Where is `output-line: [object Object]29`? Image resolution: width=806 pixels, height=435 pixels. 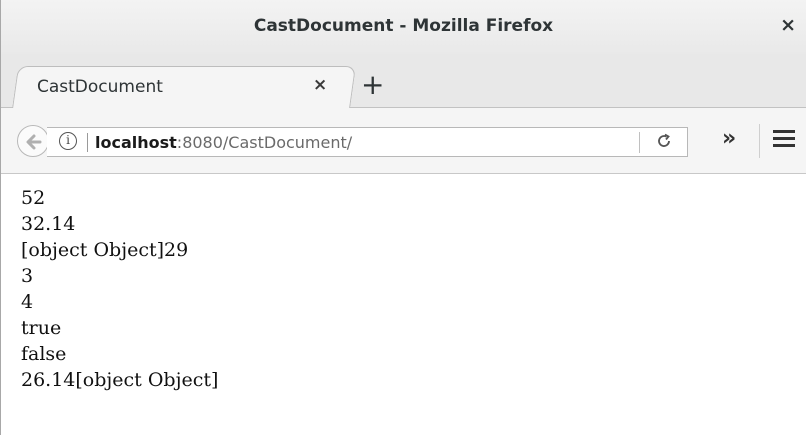
output-line: [object Object]29 is located at coordinates (105, 250).